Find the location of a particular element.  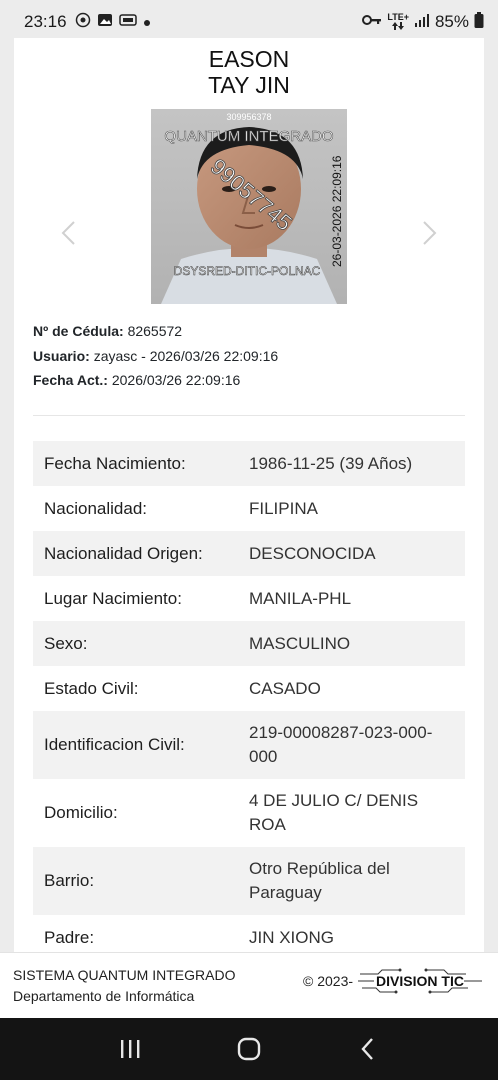

footer-department: Departamento de Informática is located at coordinates (104, 996).